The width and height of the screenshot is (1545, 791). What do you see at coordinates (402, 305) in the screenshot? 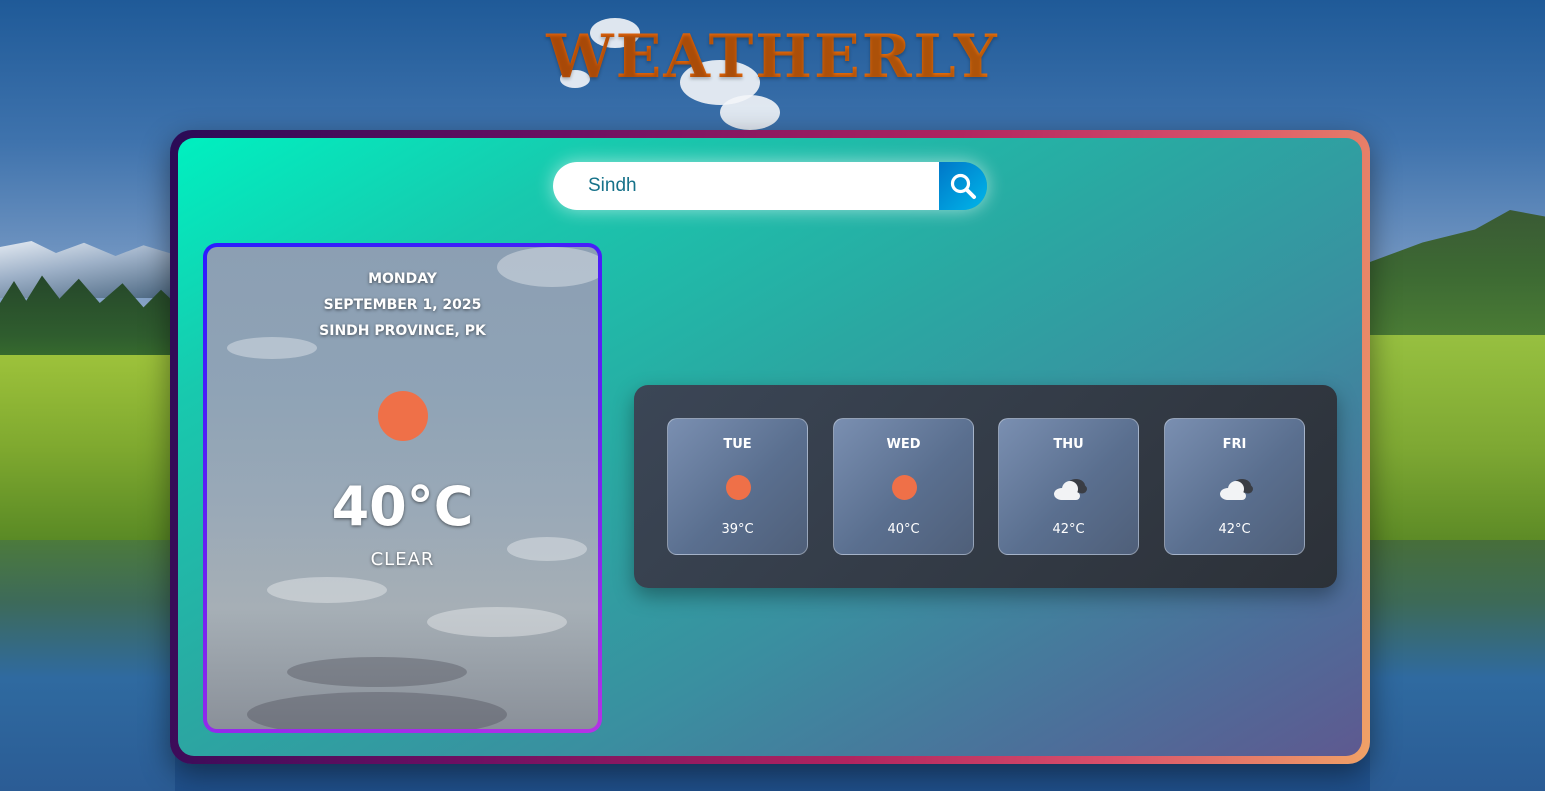
I see `current-date: SEPTEMBER 1, 2025` at bounding box center [402, 305].